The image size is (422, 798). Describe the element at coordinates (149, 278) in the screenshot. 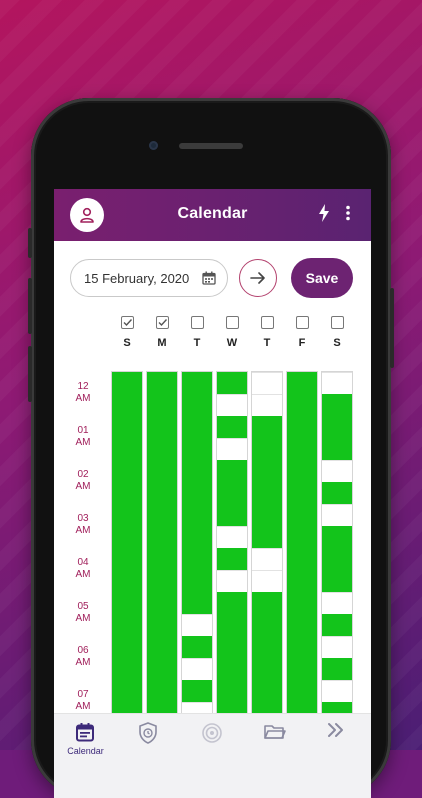

I see `date-picker-field: 15 February, 2020` at that location.